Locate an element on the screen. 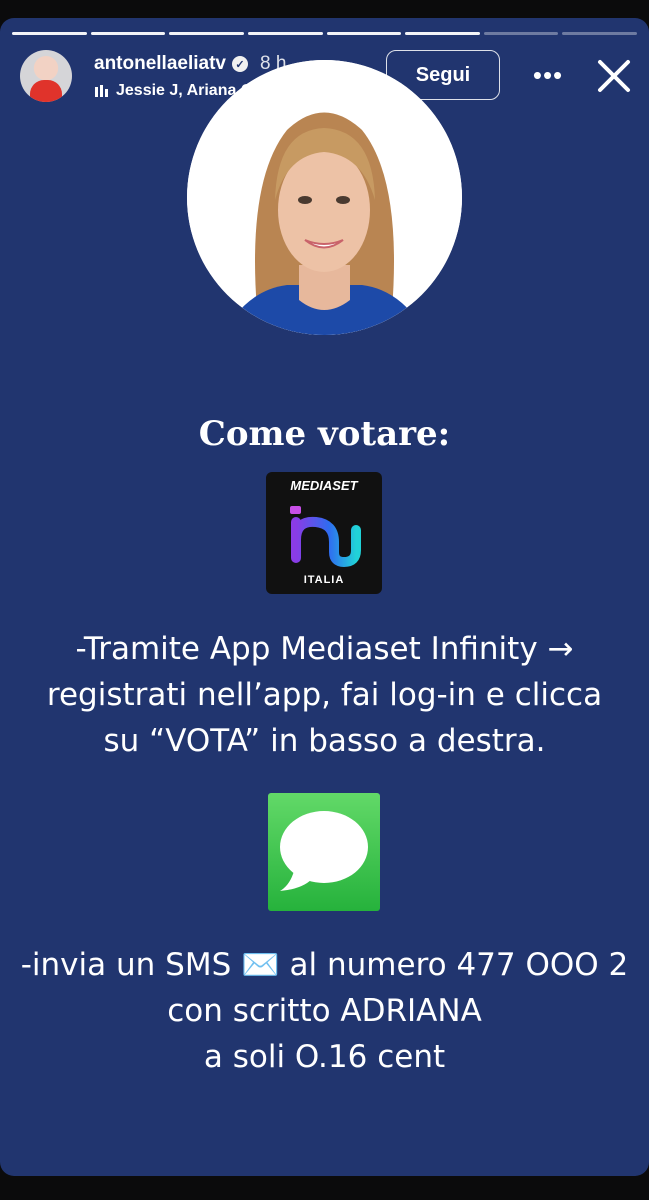 This screenshot has width=649, height=1200. messages-app-icon is located at coordinates (324, 852).